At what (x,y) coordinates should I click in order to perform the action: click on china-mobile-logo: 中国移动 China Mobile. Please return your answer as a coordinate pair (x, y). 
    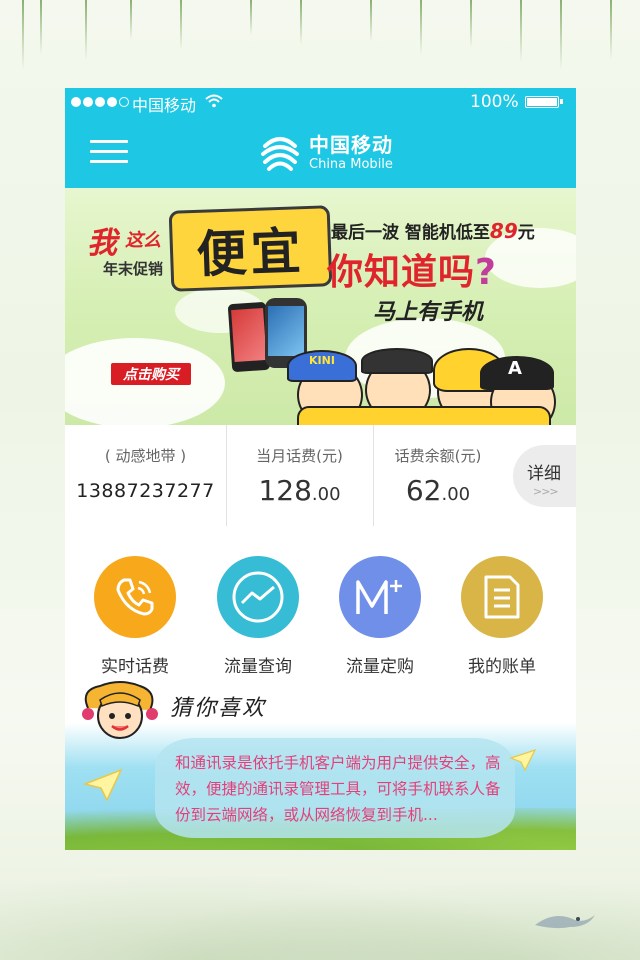
    Looking at the image, I should click on (326, 153).